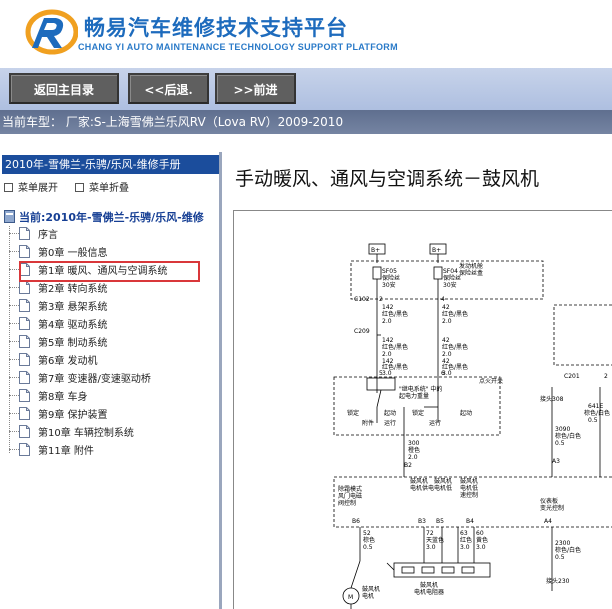 This screenshot has width=612, height=609. I want to click on expand-label: 菜单展开, so click(38, 188).